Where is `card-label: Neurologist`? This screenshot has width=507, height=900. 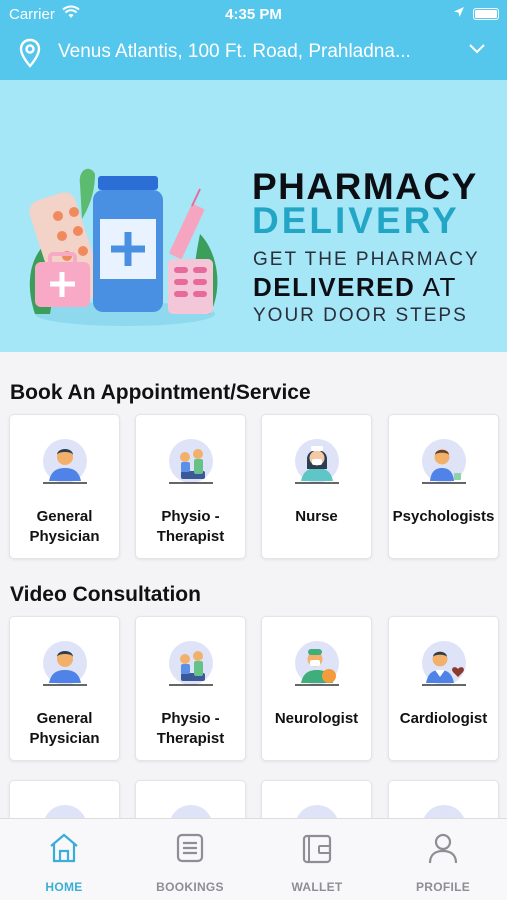 card-label: Neurologist is located at coordinates (316, 718).